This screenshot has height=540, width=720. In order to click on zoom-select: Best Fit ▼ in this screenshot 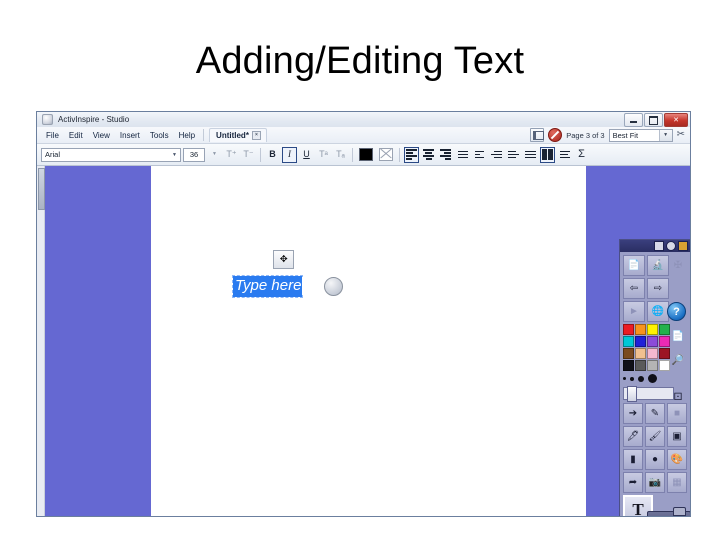, I will do `click(640, 135)`.